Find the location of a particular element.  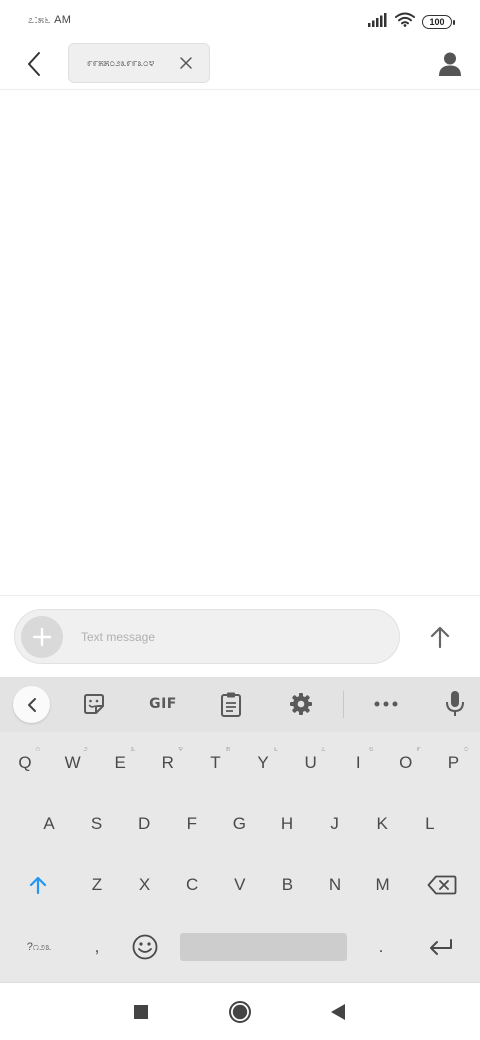

keyboard-collapse-button is located at coordinates (31, 704).